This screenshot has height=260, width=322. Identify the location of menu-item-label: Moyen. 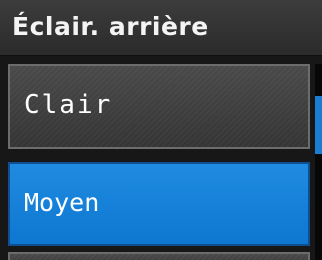
(62, 202).